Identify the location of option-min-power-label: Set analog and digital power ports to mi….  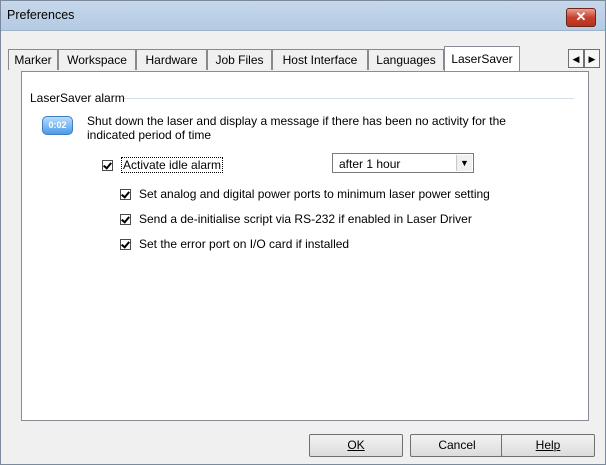
(314, 194).